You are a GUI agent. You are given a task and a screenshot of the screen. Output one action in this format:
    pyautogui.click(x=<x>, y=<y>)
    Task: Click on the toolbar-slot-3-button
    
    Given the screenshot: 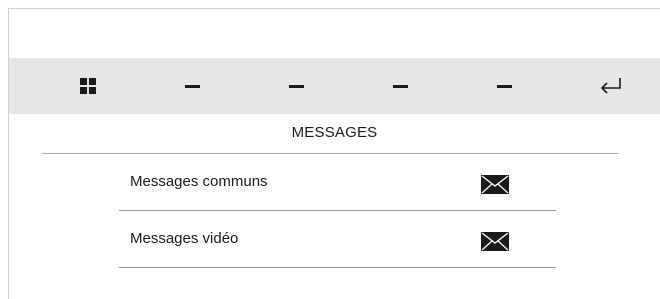 What is the action you would take?
    pyautogui.click(x=400, y=86)
    